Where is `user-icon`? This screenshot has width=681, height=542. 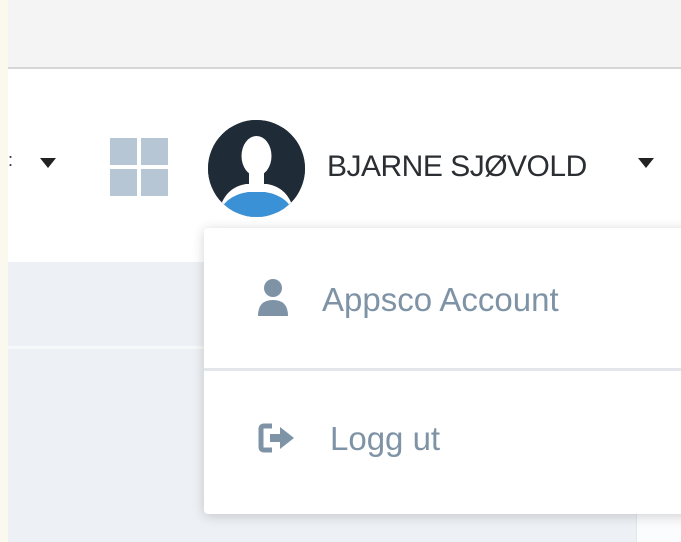
user-icon is located at coordinates (273, 297).